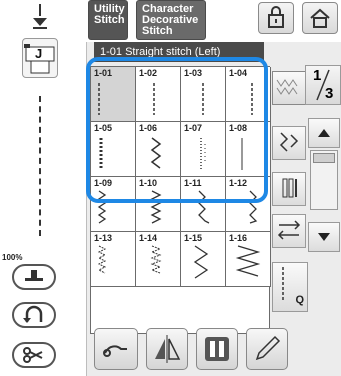 The height and width of the screenshot is (376, 341). I want to click on mirror-image-button, so click(167, 349).